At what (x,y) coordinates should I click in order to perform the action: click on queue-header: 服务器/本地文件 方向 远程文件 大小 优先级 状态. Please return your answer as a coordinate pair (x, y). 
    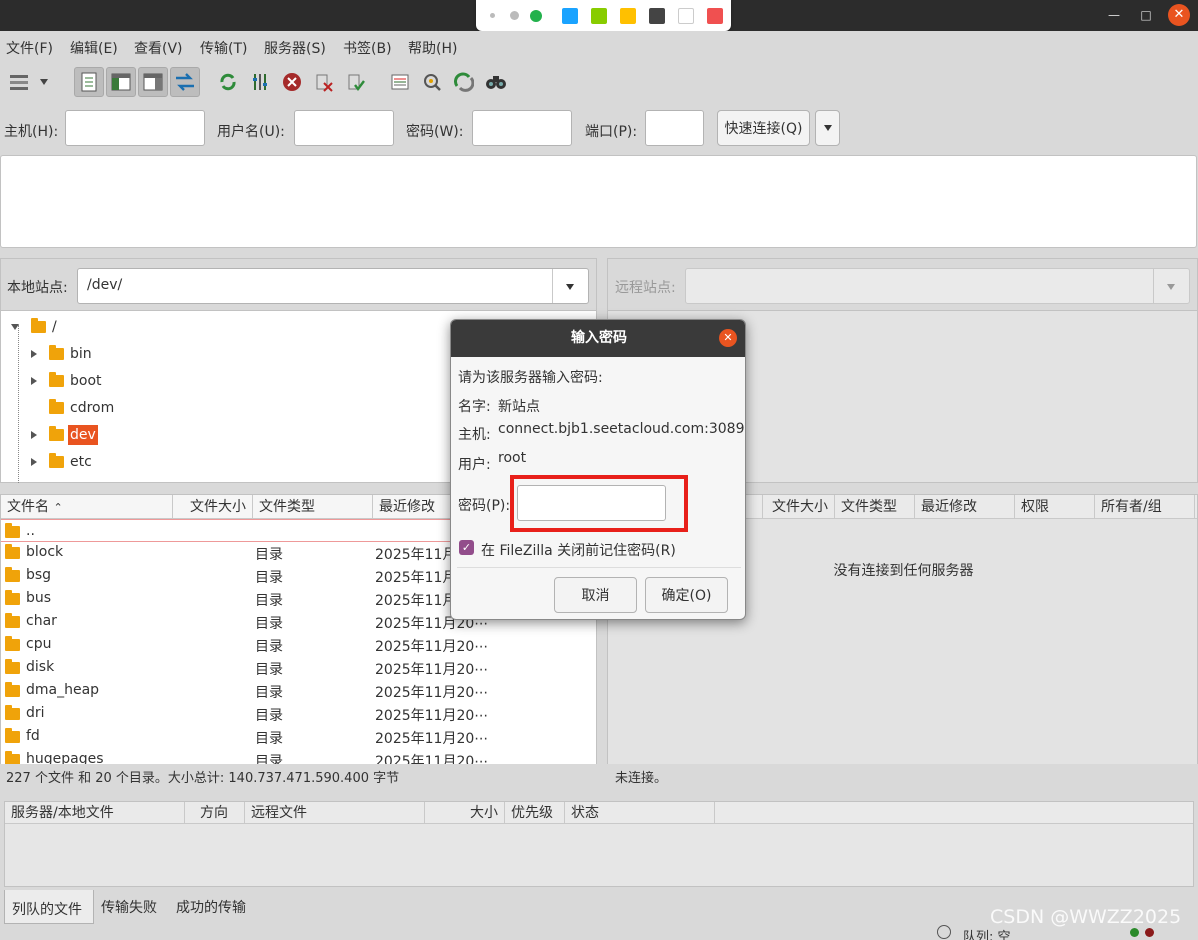
    Looking at the image, I should click on (599, 813).